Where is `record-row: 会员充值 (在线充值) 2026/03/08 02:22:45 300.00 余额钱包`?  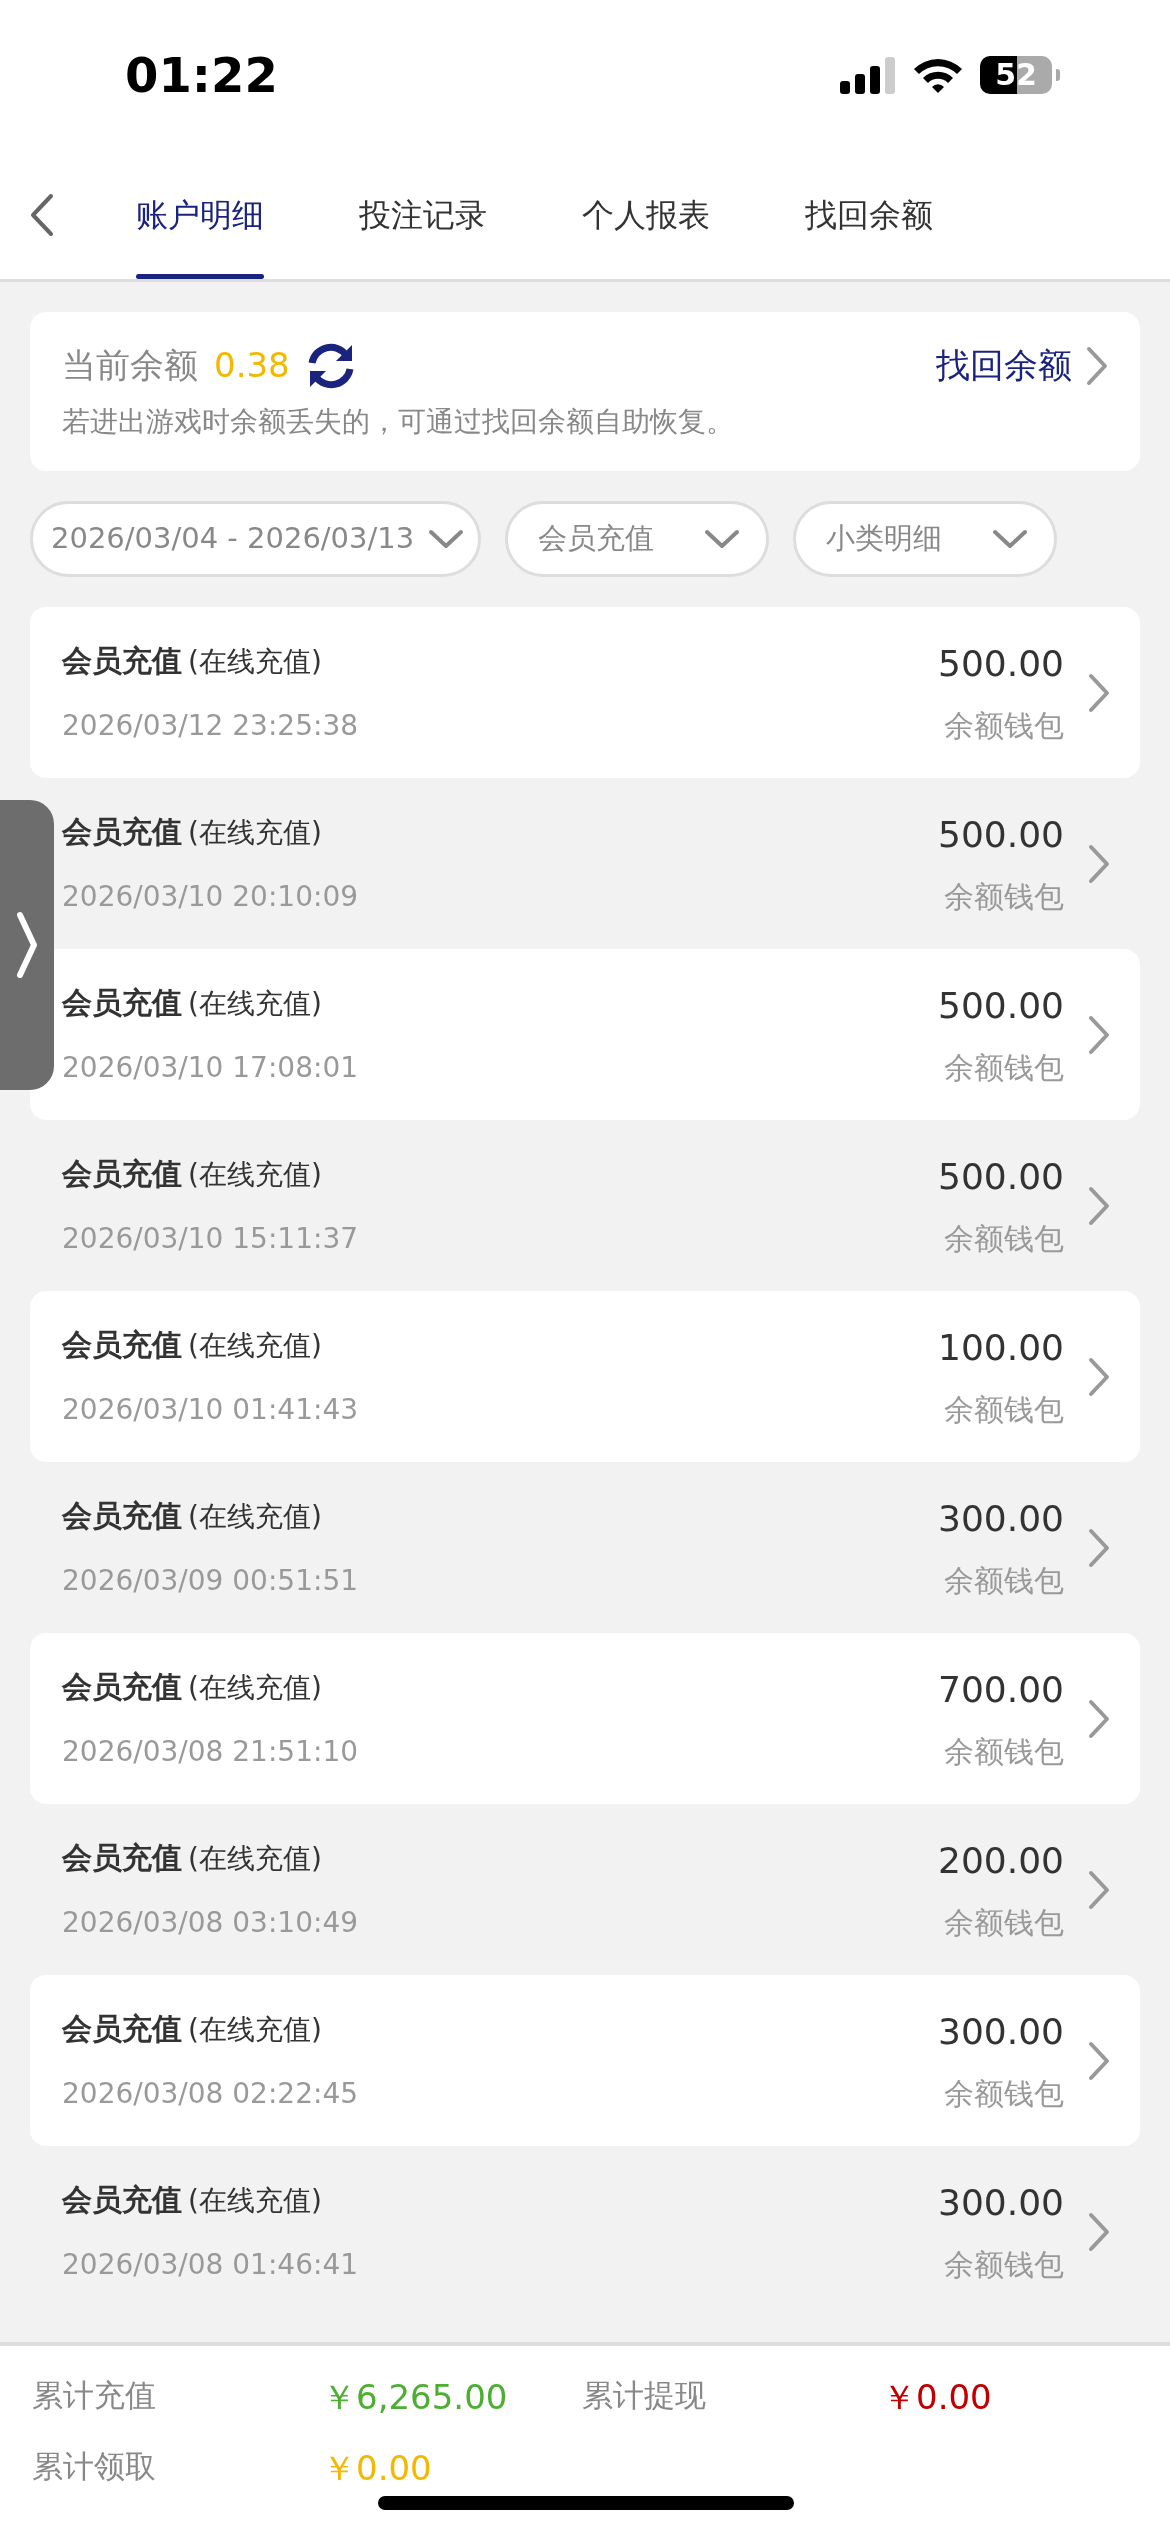
record-row: 会员充值 (在线充值) 2026/03/08 02:22:45 300.00 余额钱包 is located at coordinates (585, 2060).